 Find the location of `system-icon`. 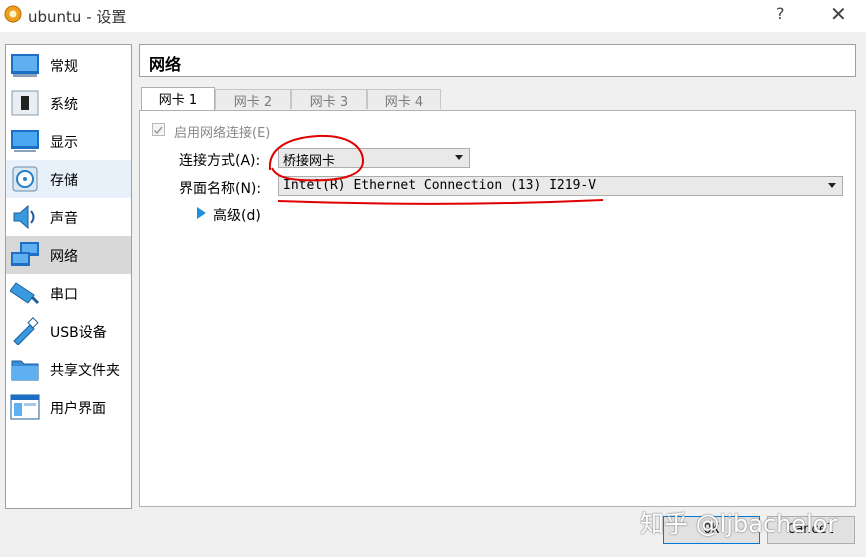

system-icon is located at coordinates (25, 103).